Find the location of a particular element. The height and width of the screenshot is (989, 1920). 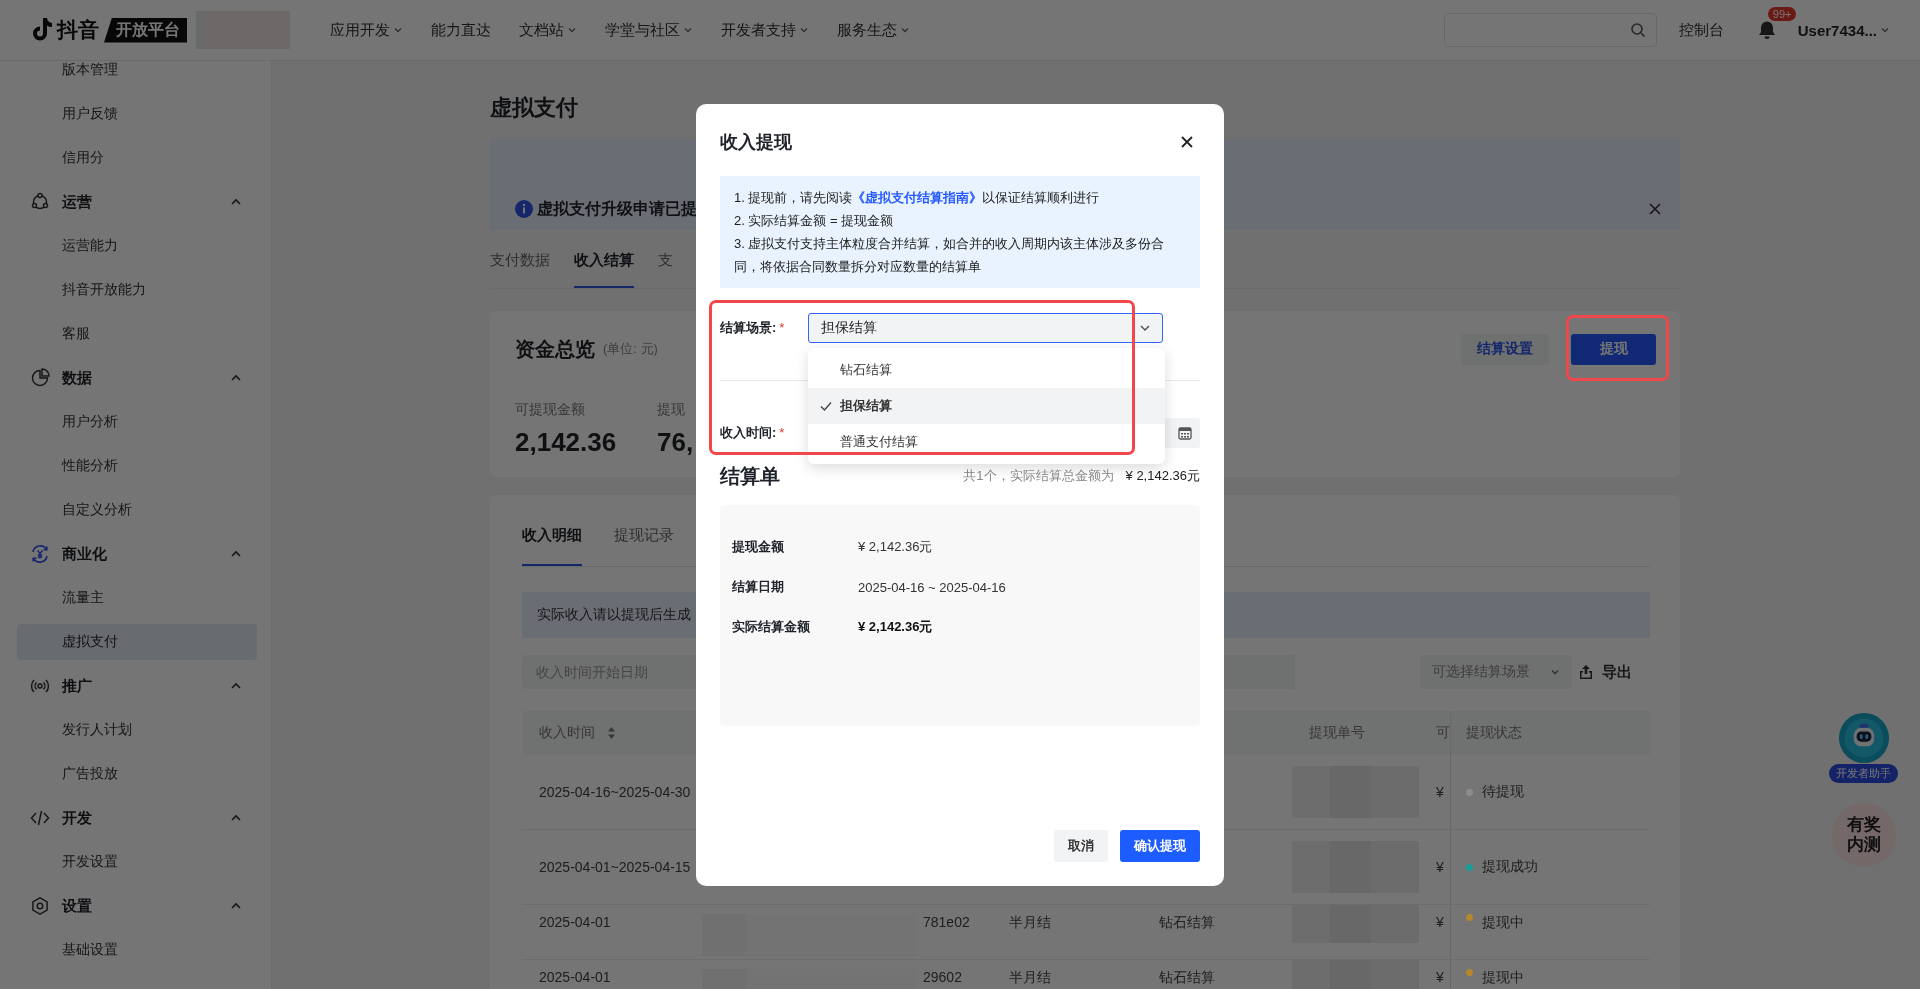

robot-icon is located at coordinates (1863, 738).